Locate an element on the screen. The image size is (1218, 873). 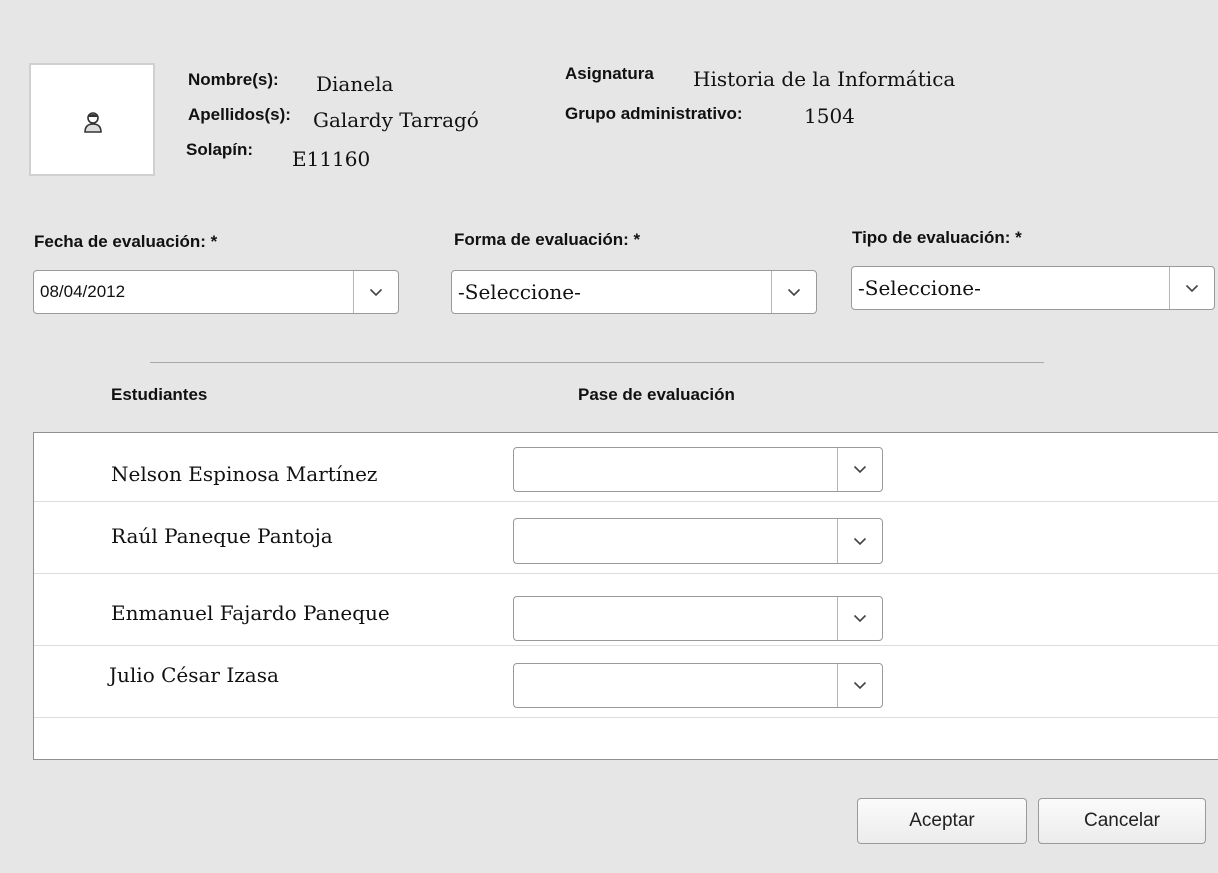
avatar is located at coordinates (92, 119).